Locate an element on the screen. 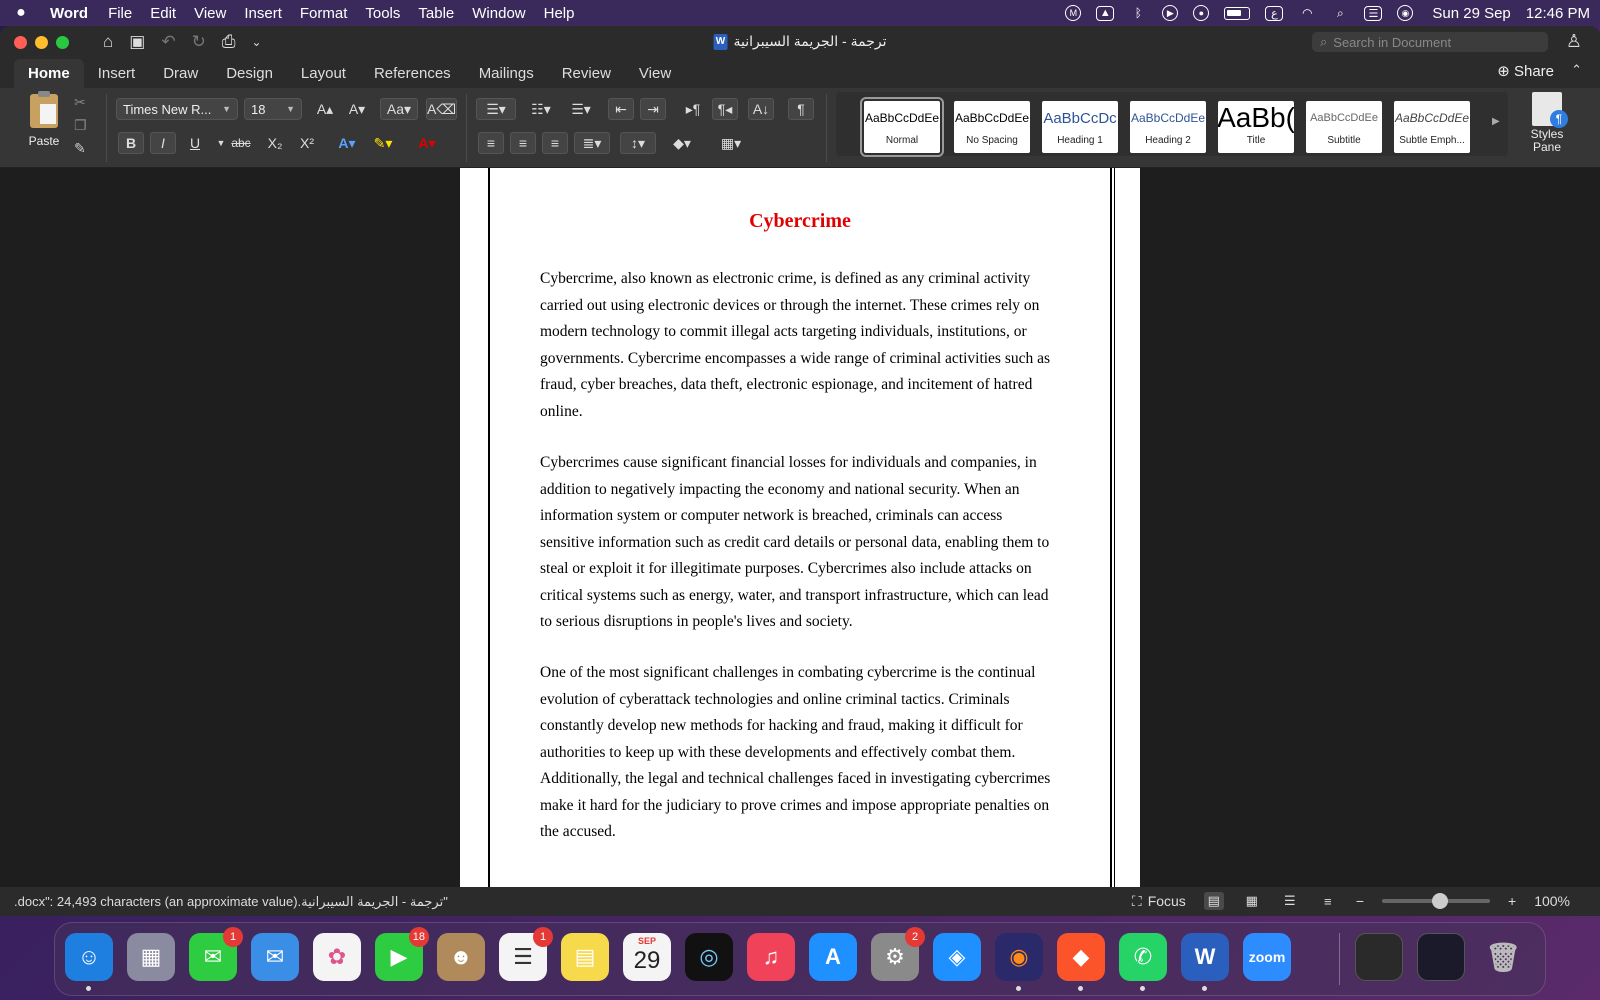 This screenshot has height=1000, width=1600. show-formatting-marks-icon: ¶ is located at coordinates (801, 109).